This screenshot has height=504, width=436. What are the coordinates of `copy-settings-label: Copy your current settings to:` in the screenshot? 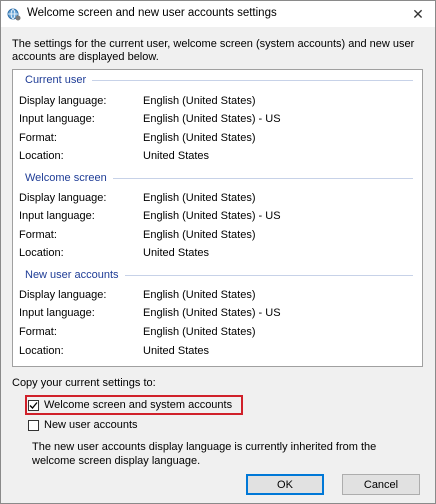 It's located at (84, 383).